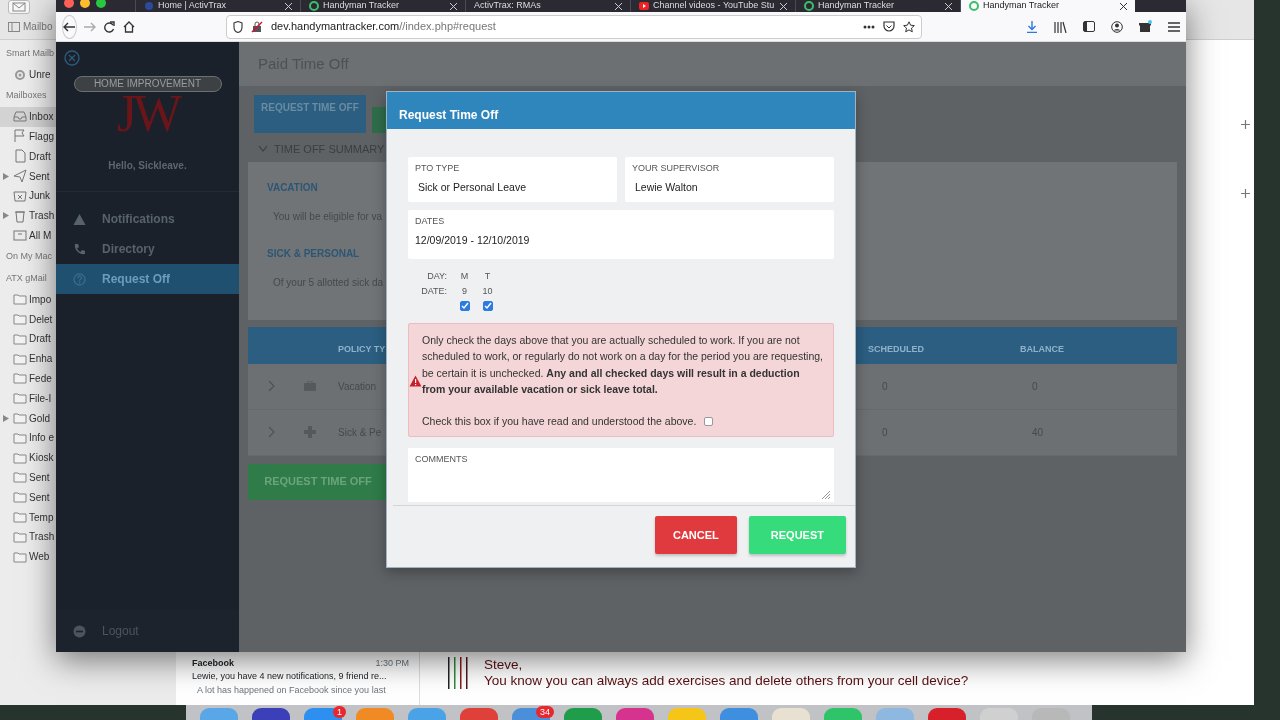 This screenshot has height=720, width=1280. I want to click on notification-badge: 1, so click(339, 712).